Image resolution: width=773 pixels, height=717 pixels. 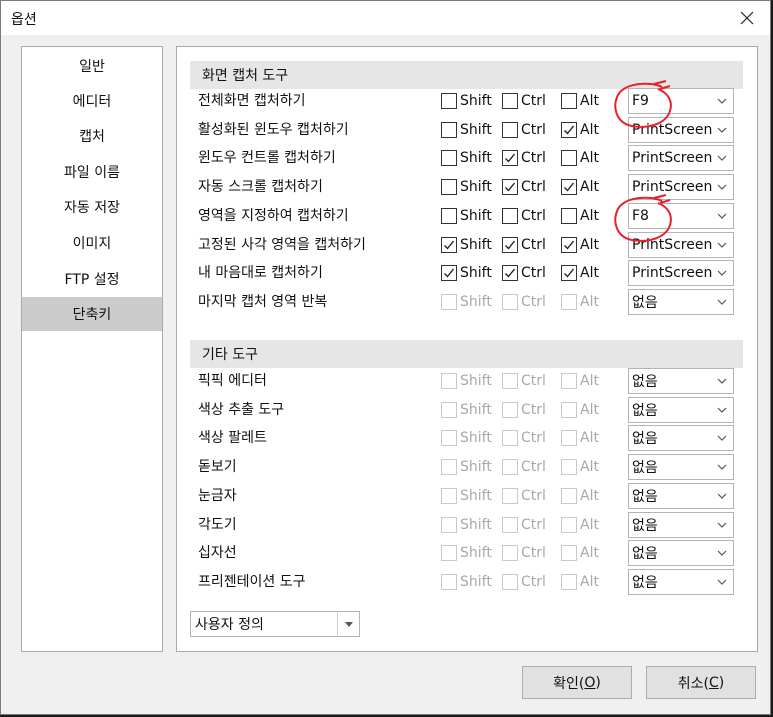 What do you see at coordinates (92, 136) in the screenshot?
I see `nav-item-2: 캡처` at bounding box center [92, 136].